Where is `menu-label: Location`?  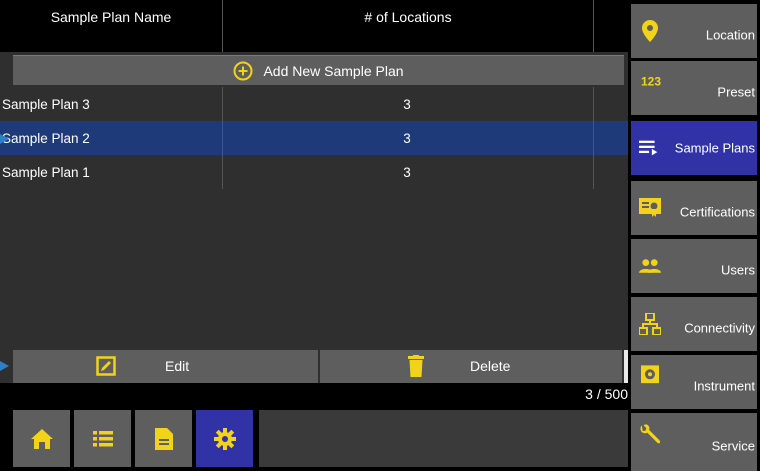 menu-label: Location is located at coordinates (730, 35).